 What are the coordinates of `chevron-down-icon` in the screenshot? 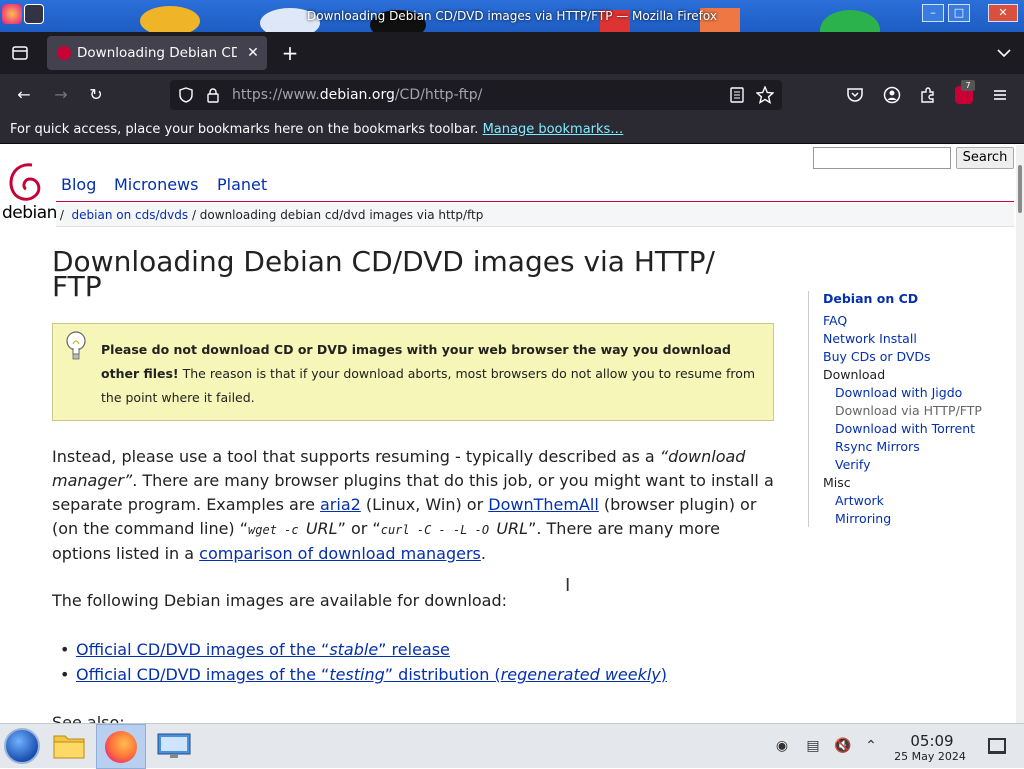 It's located at (1004, 53).